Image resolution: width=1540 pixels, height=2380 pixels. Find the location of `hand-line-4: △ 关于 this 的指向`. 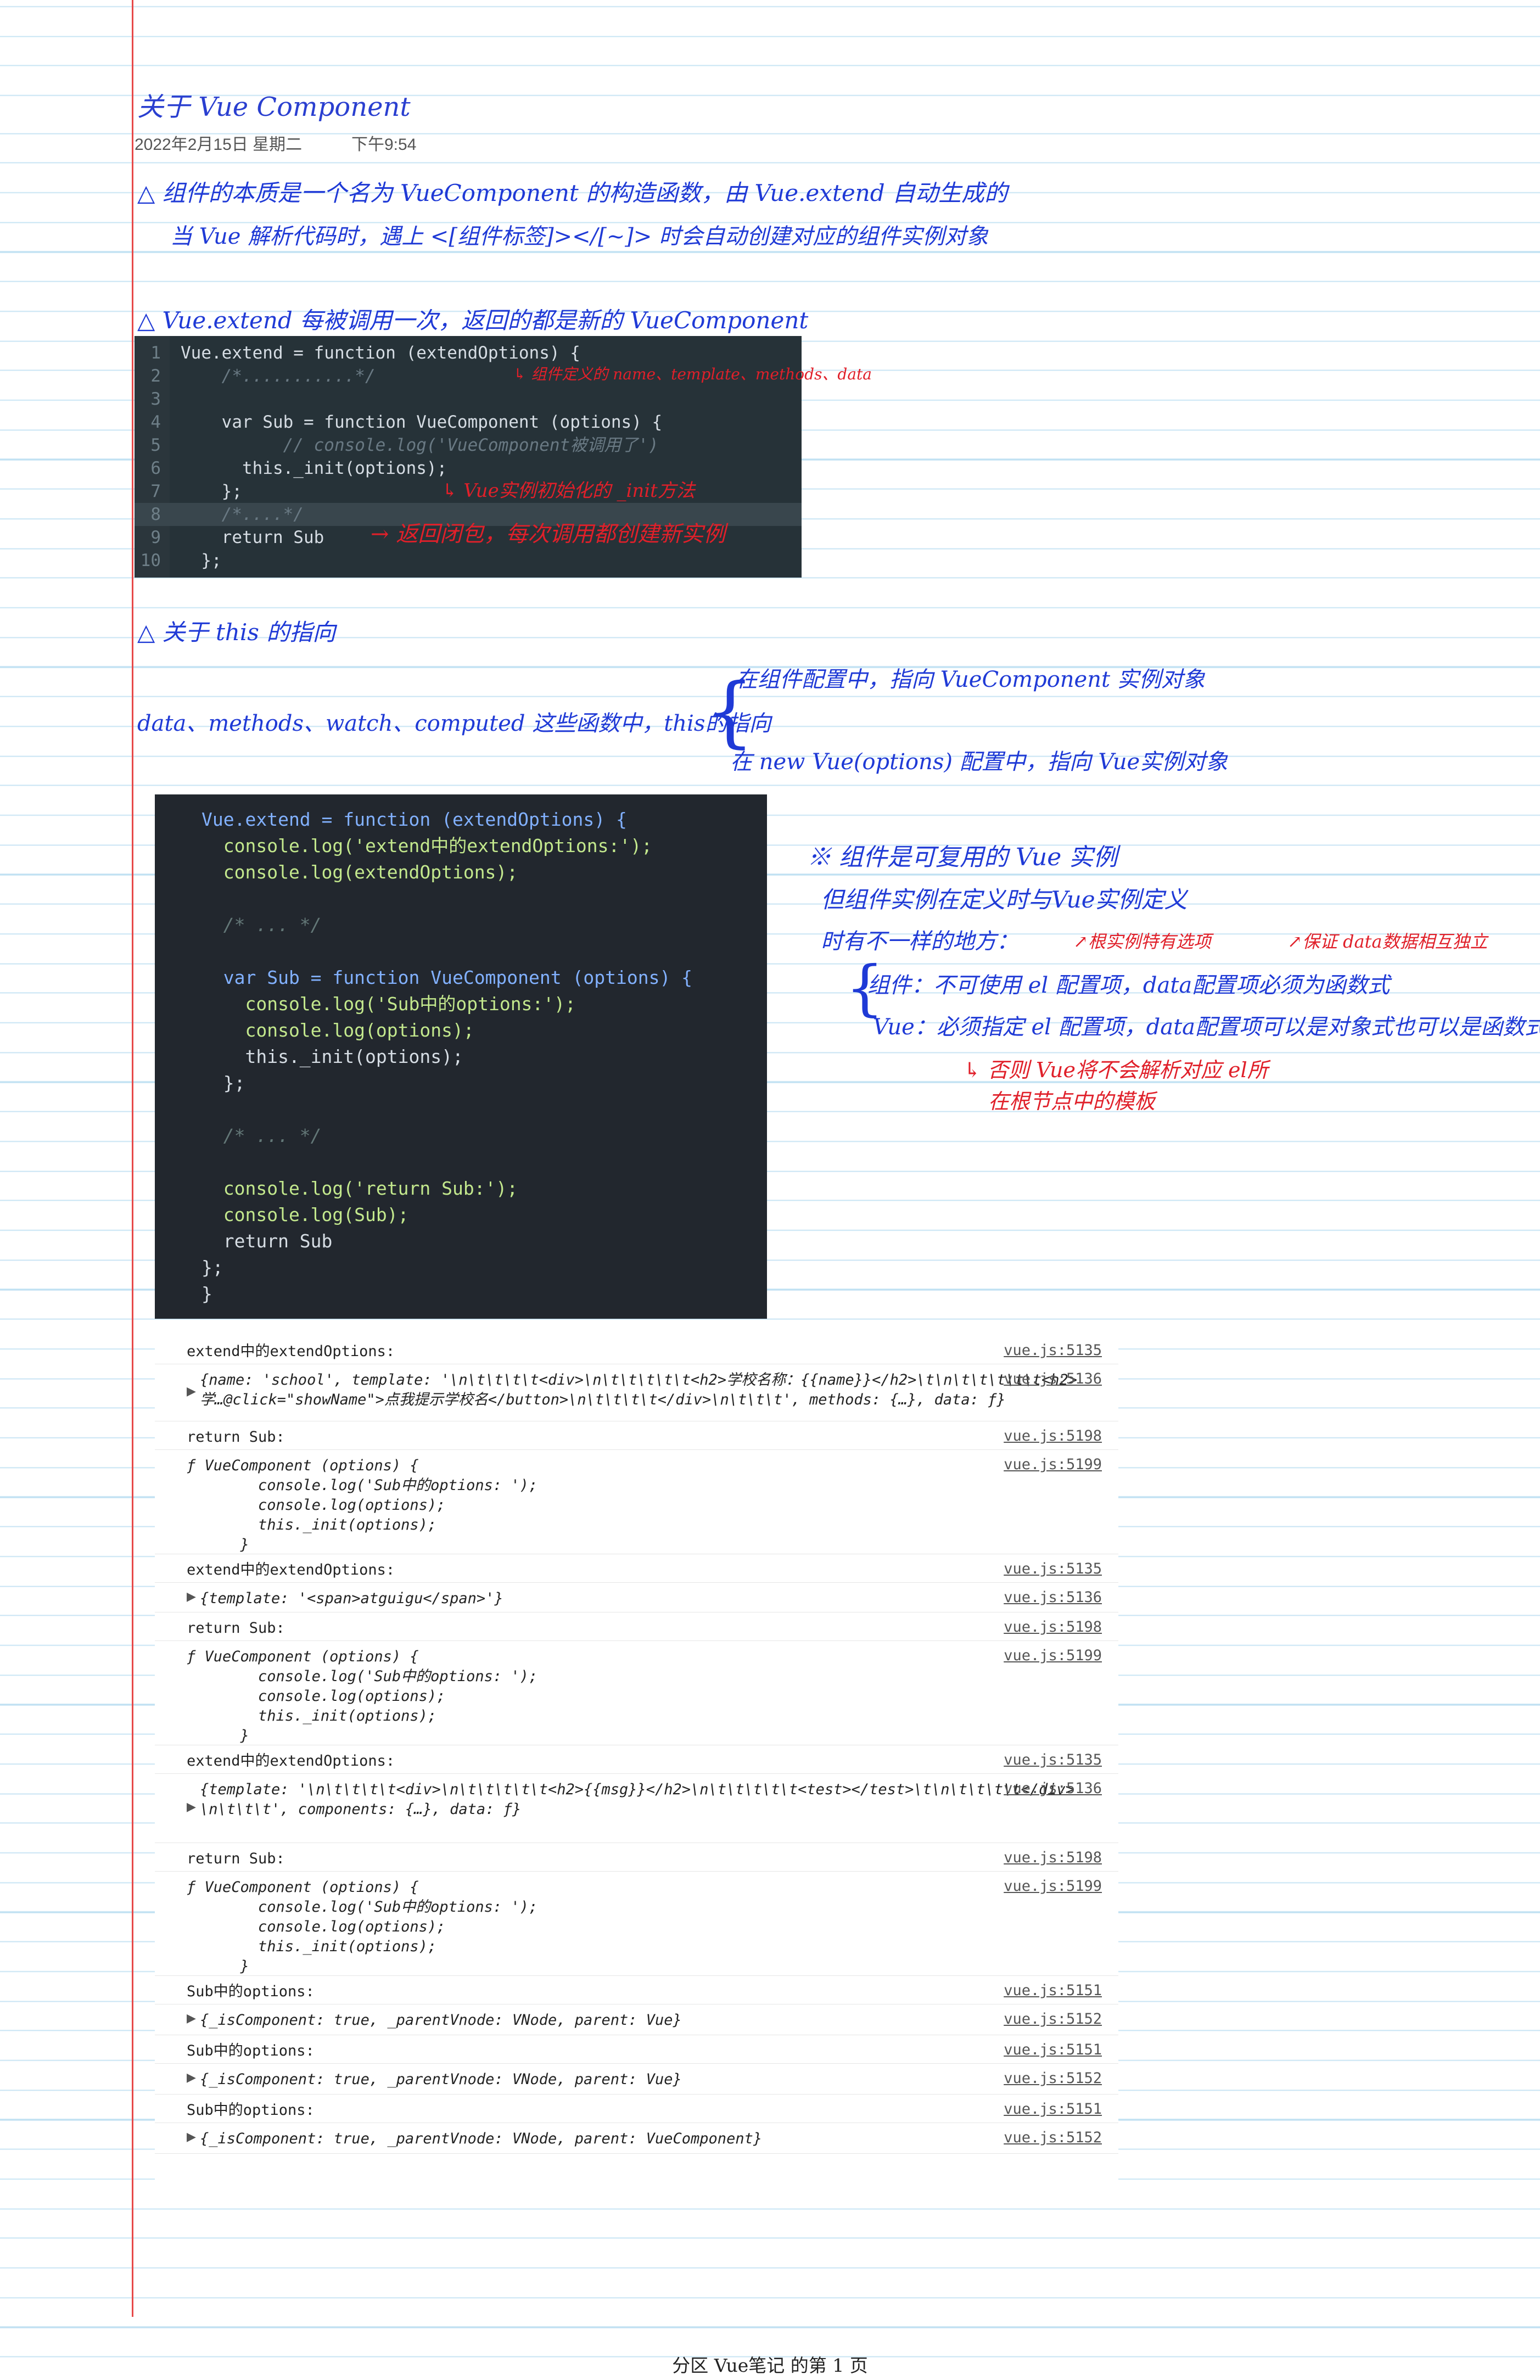

hand-line-4: △ 关于 this 的指向 is located at coordinates (236, 632).